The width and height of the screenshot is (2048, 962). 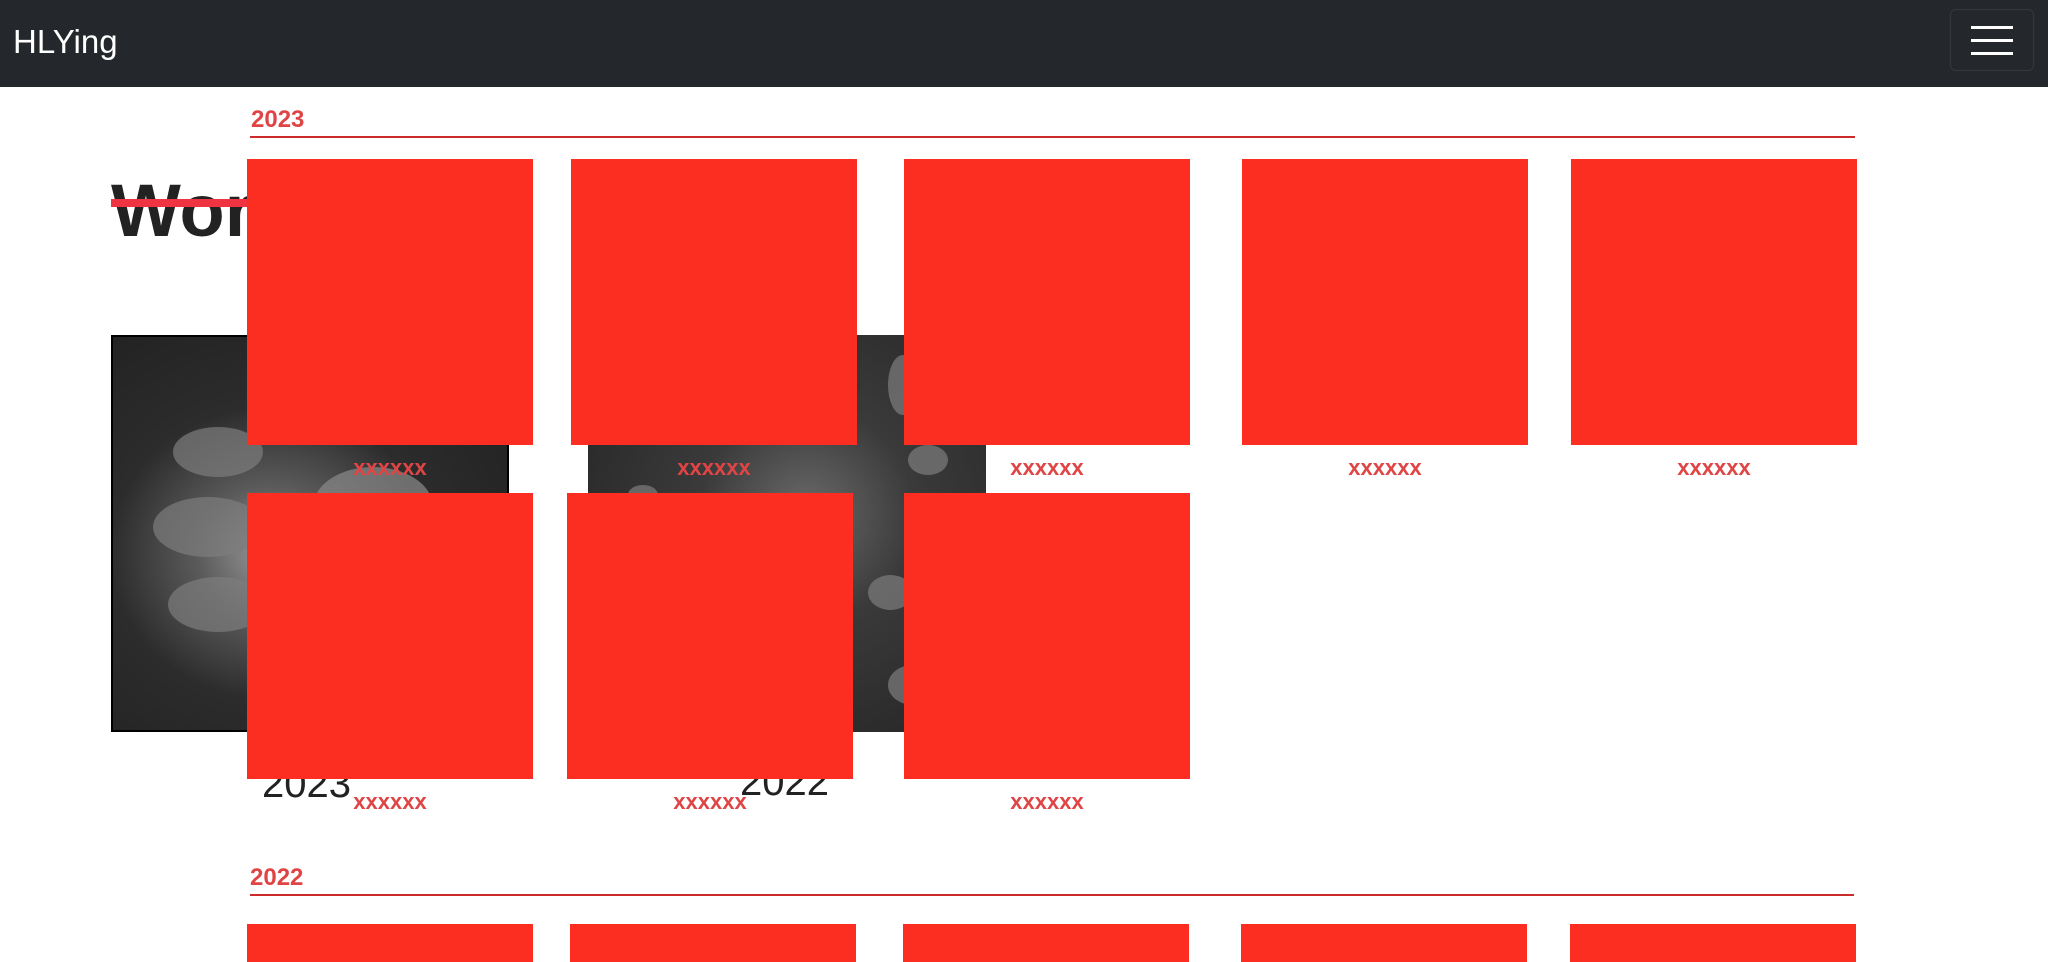 What do you see at coordinates (186, 203) in the screenshot?
I see `title-underline` at bounding box center [186, 203].